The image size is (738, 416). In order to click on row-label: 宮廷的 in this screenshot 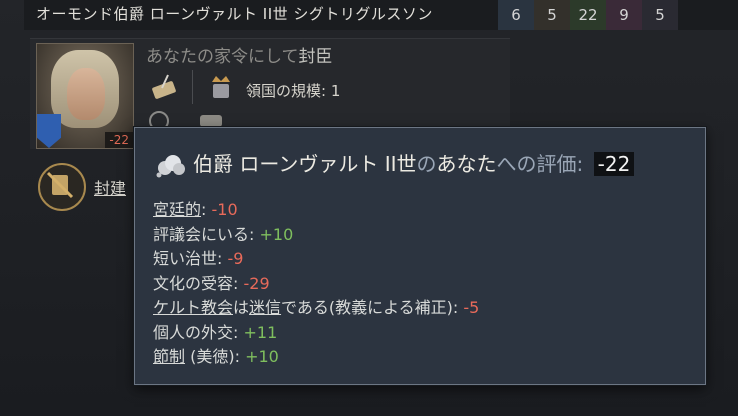, I will do `click(177, 209)`.